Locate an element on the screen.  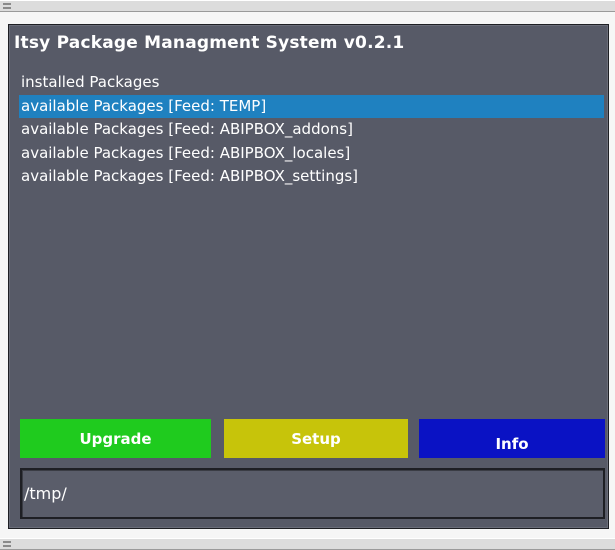
window-title: Itsy Package Managment System v0.2.1 is located at coordinates (209, 43).